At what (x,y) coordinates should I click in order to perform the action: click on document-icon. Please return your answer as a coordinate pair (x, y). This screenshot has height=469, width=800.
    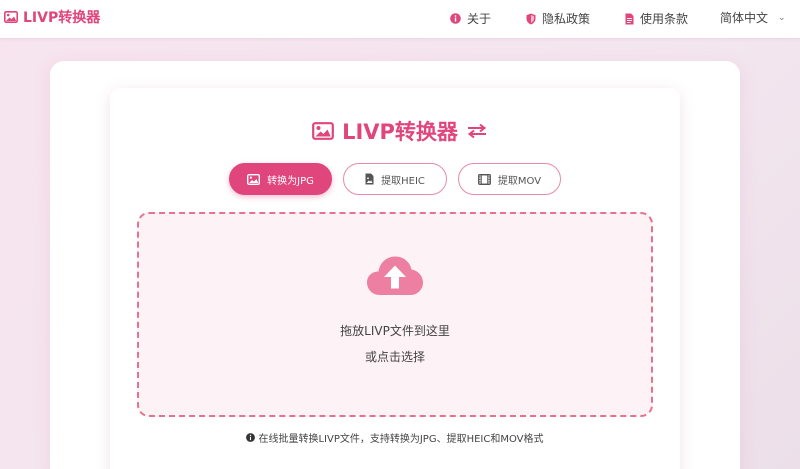
    Looking at the image, I should click on (629, 18).